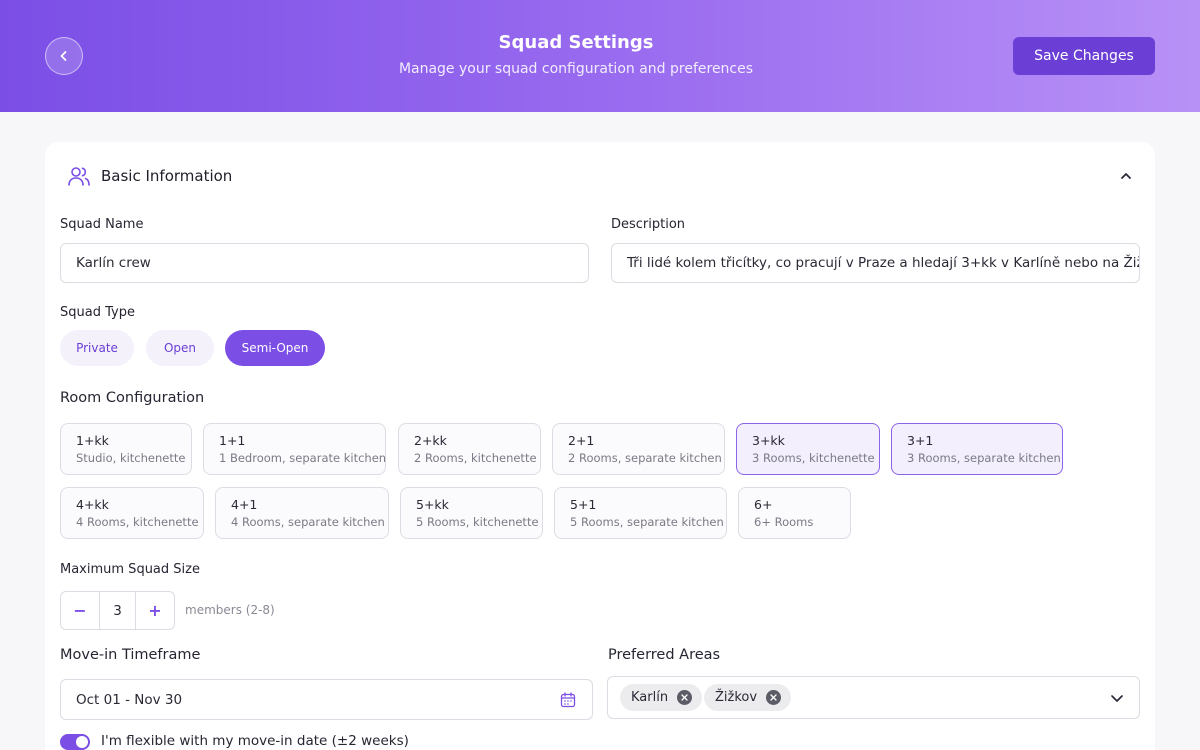 The height and width of the screenshot is (750, 1200). I want to click on chevron-up-icon, so click(1126, 176).